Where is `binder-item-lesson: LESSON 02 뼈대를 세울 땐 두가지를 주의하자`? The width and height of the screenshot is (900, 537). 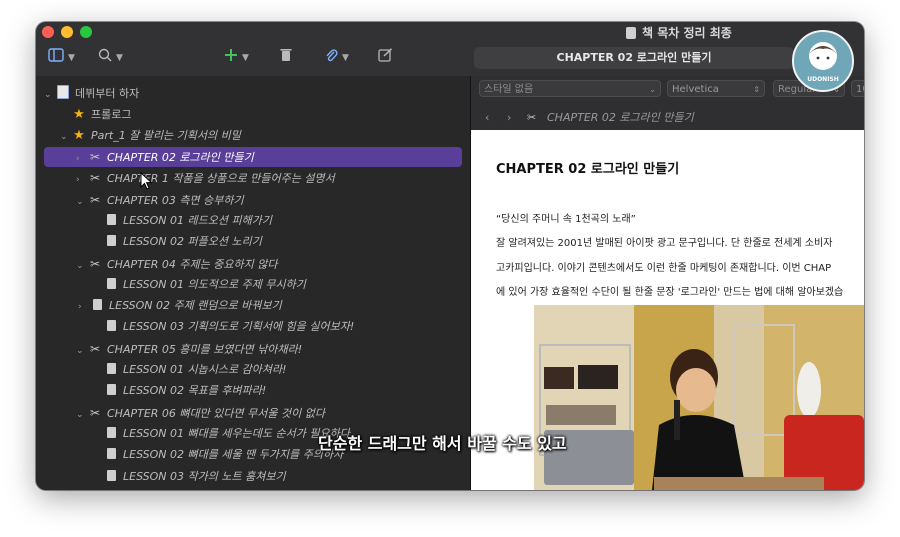 binder-item-lesson: LESSON 02 뼈대를 세울 땐 두가지를 주의하자 is located at coordinates (217, 455).